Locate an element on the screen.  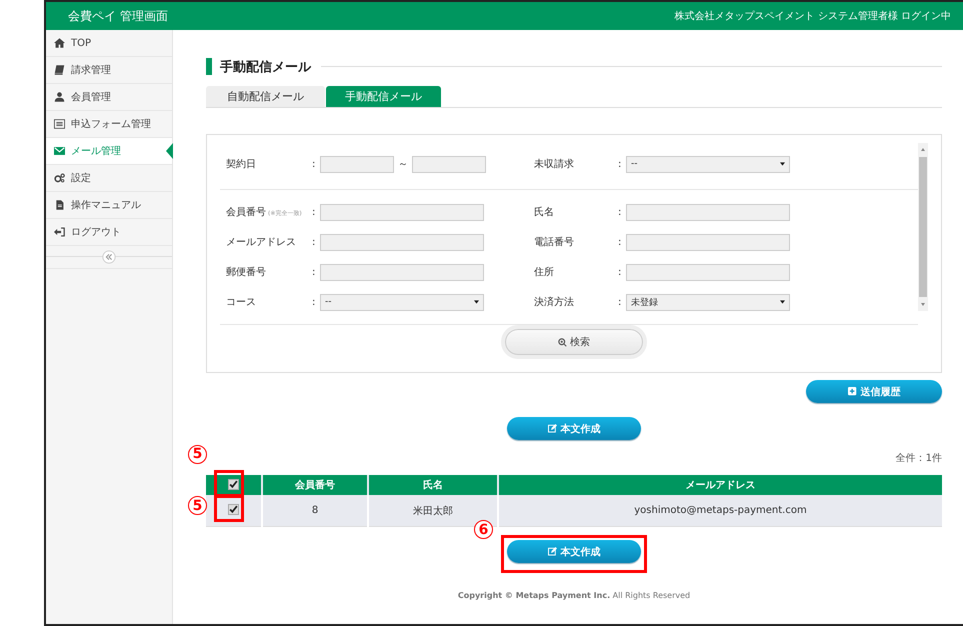
sidebar-item: メール管理 is located at coordinates (109, 151).